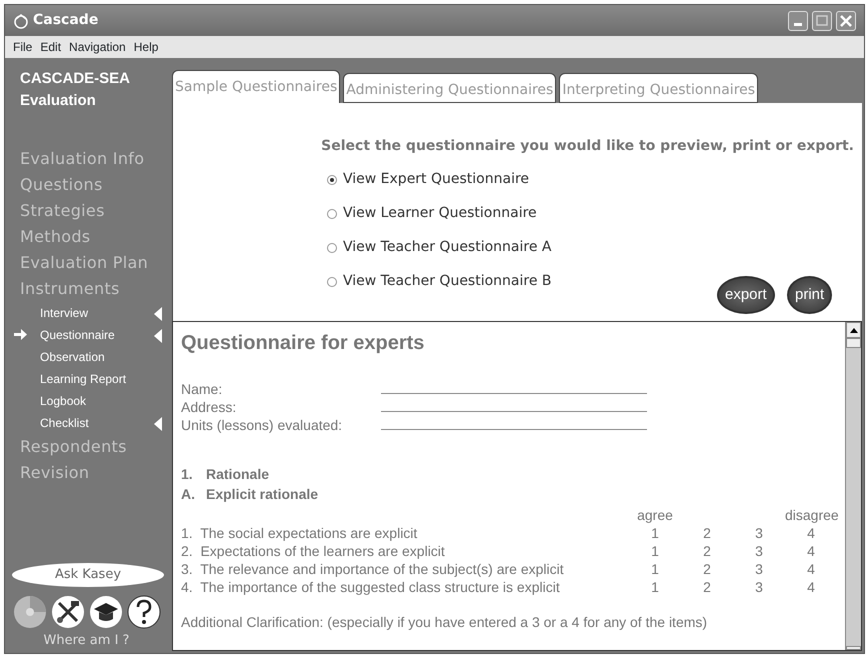 The height and width of the screenshot is (658, 868). I want to click on radio-option: View Learner Questionnaire, so click(594, 213).